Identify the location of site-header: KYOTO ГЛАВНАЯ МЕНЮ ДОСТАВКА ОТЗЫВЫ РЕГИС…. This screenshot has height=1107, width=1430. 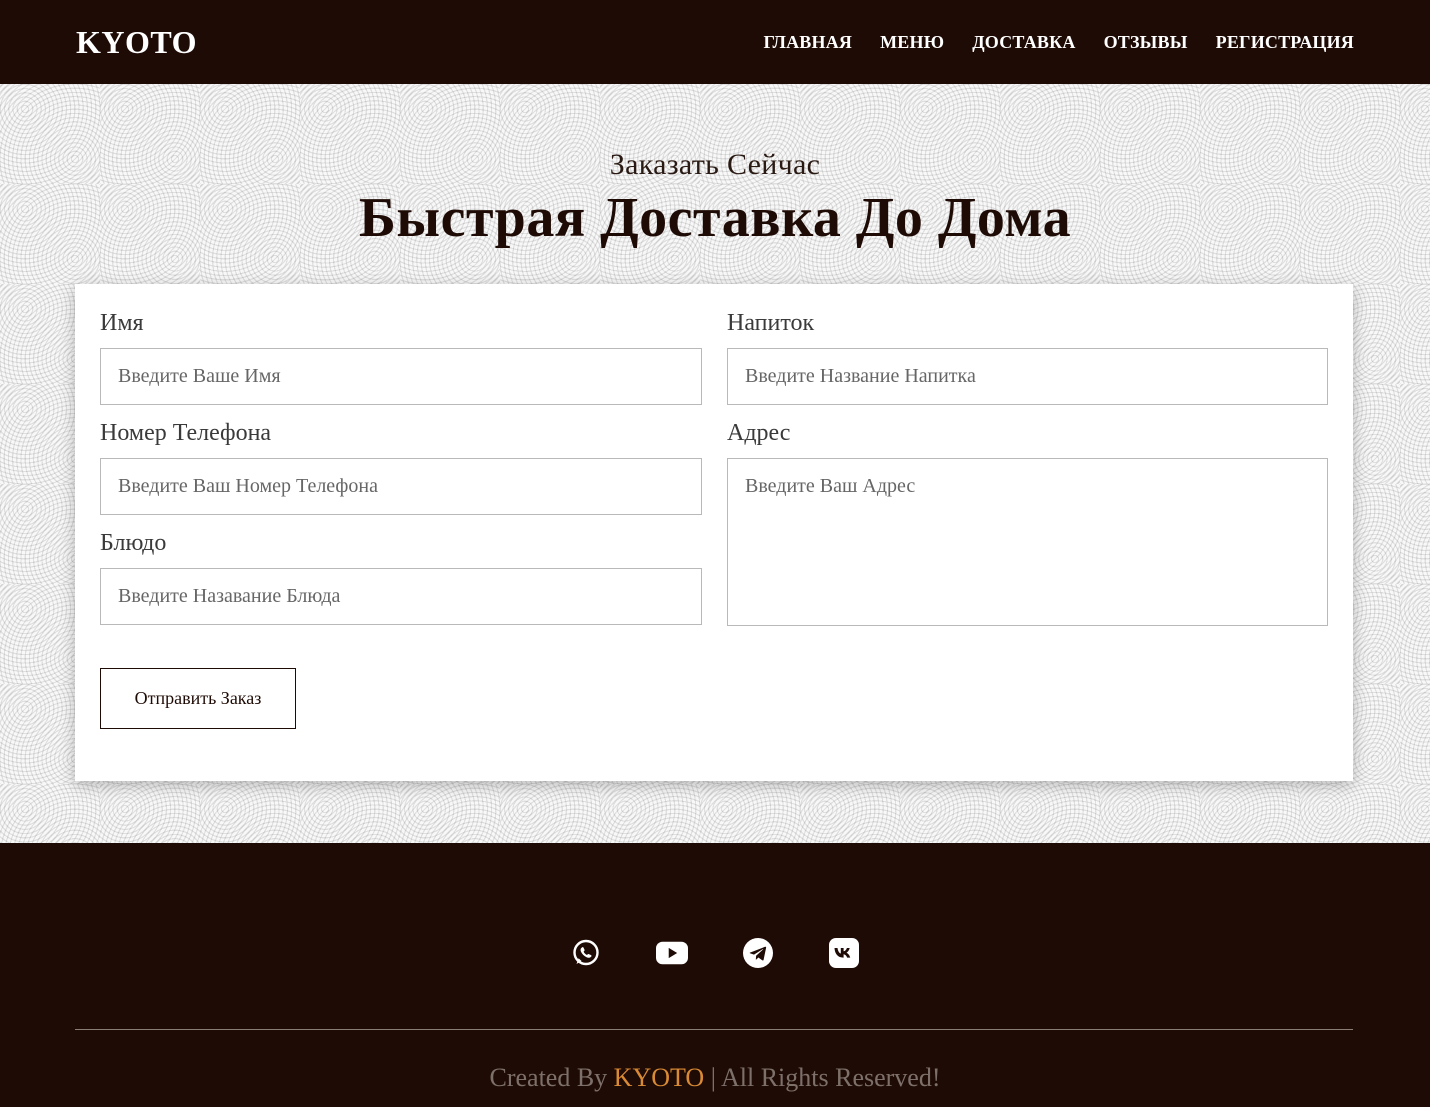
(715, 42).